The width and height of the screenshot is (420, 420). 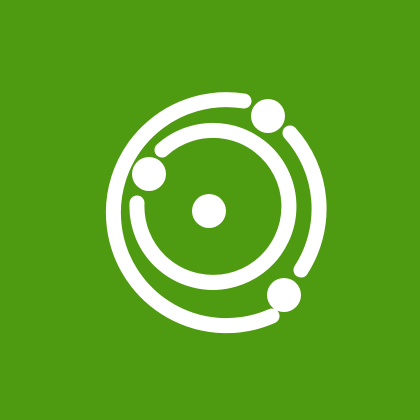 What do you see at coordinates (268, 116) in the screenshot?
I see `satellite-top-right` at bounding box center [268, 116].